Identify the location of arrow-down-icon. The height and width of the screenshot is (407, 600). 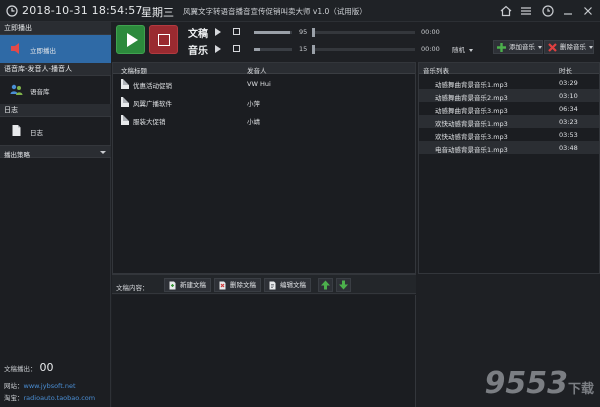
(343, 285).